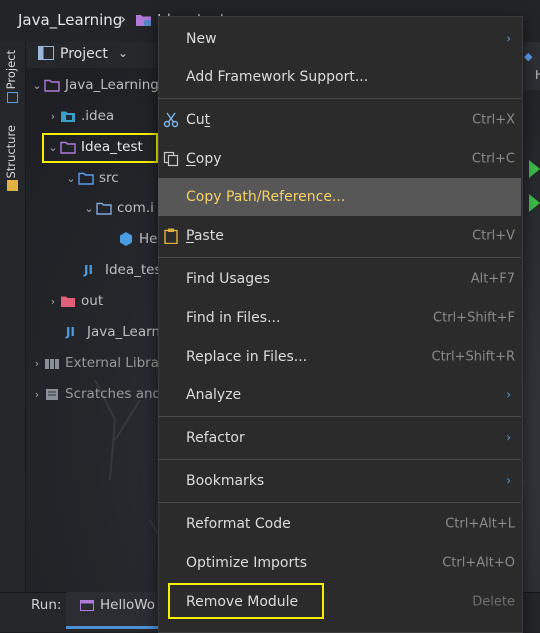  Describe the element at coordinates (12, 97) in the screenshot. I see `project-tool-icon` at that location.